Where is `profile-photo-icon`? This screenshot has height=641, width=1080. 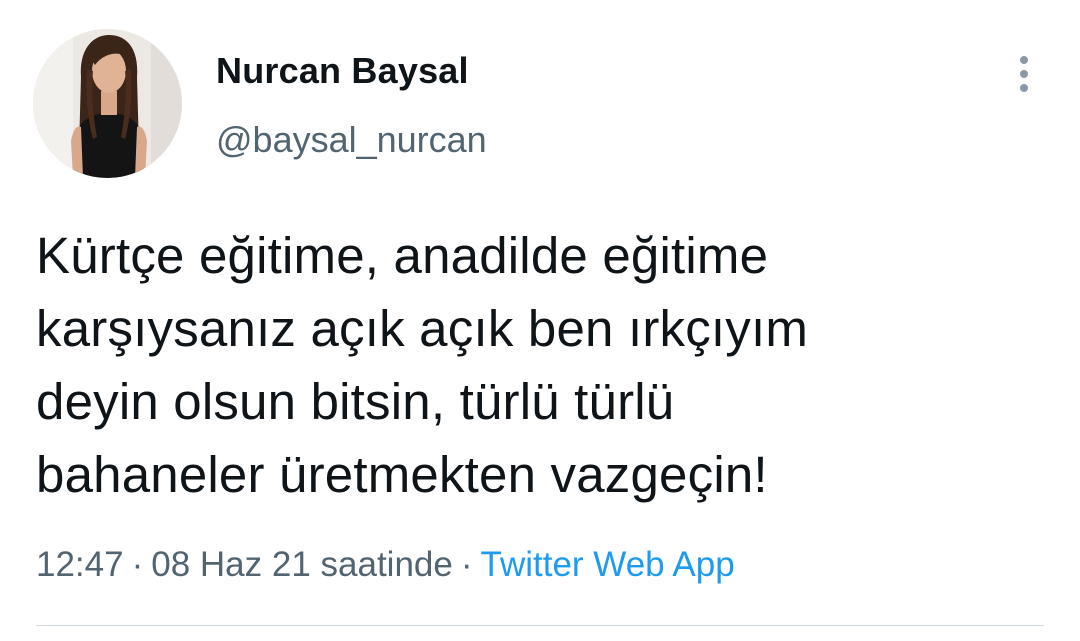
profile-photo-icon is located at coordinates (107, 103).